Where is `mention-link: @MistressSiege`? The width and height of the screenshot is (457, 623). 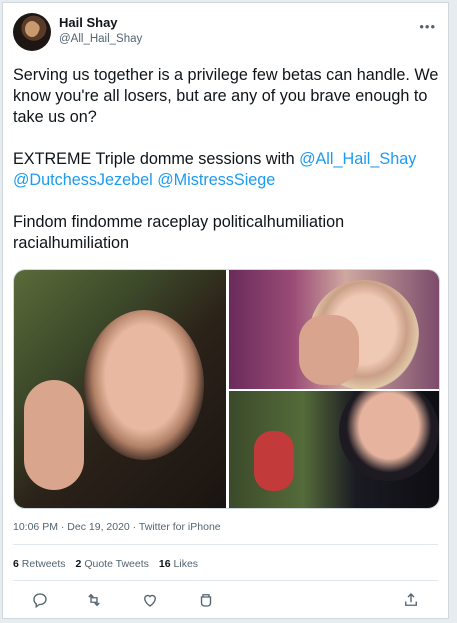 mention-link: @MistressSiege is located at coordinates (216, 180).